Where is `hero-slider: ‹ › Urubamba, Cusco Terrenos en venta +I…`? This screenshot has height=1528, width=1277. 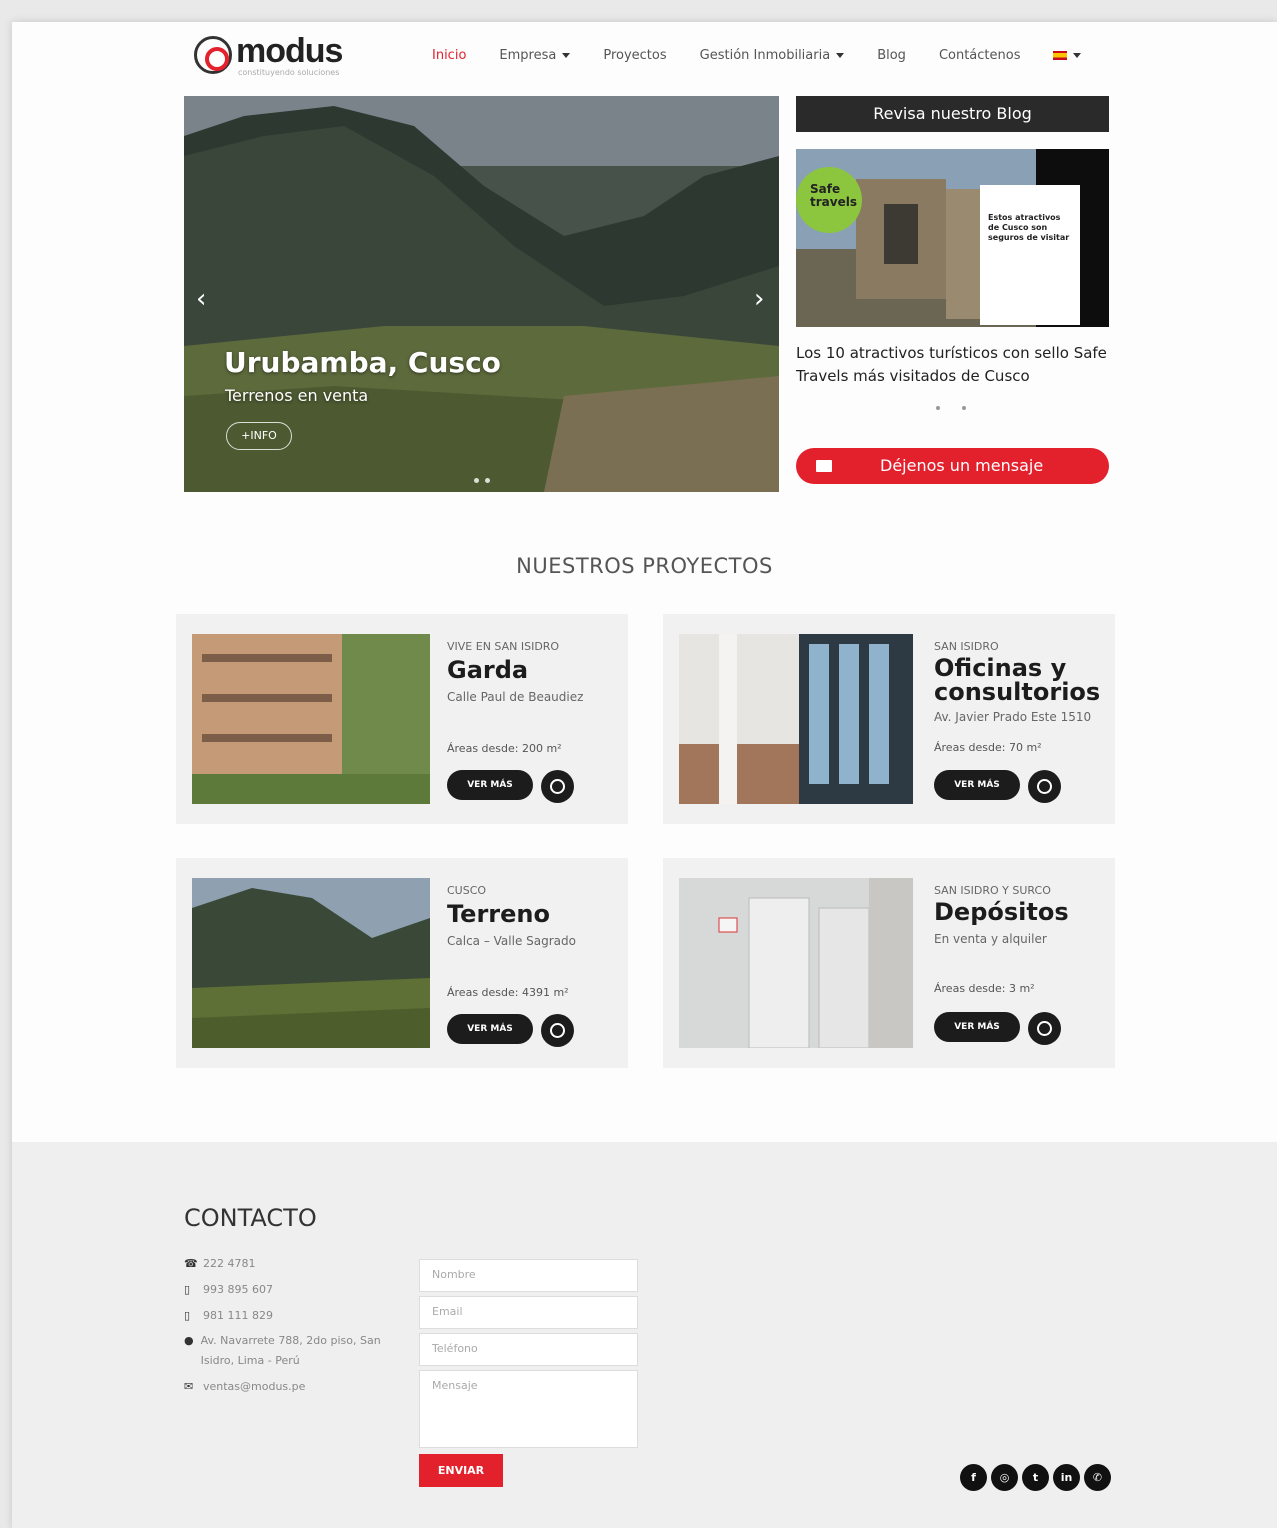
hero-slider: ‹ › Urubamba, Cusco Terrenos en venta +I… is located at coordinates (481, 294).